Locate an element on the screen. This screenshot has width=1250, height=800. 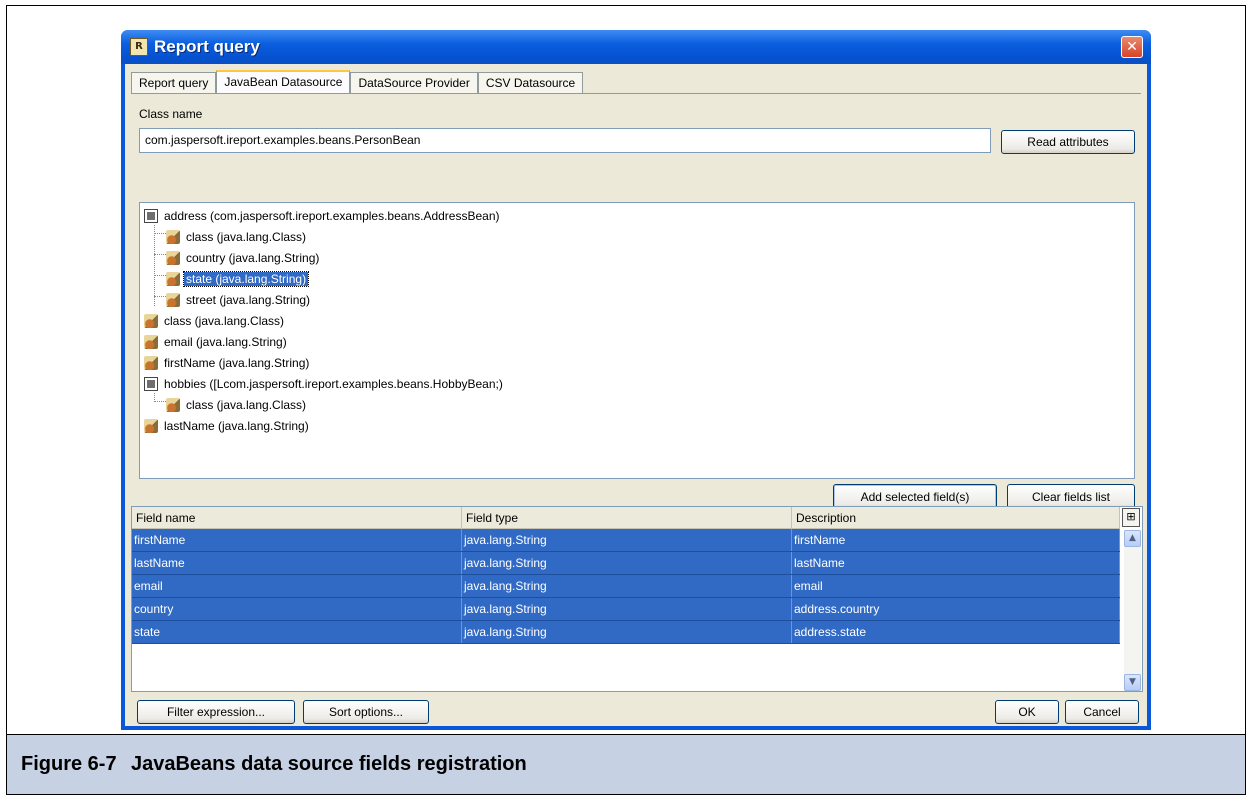
tab-report-query: Report query is located at coordinates (174, 83).